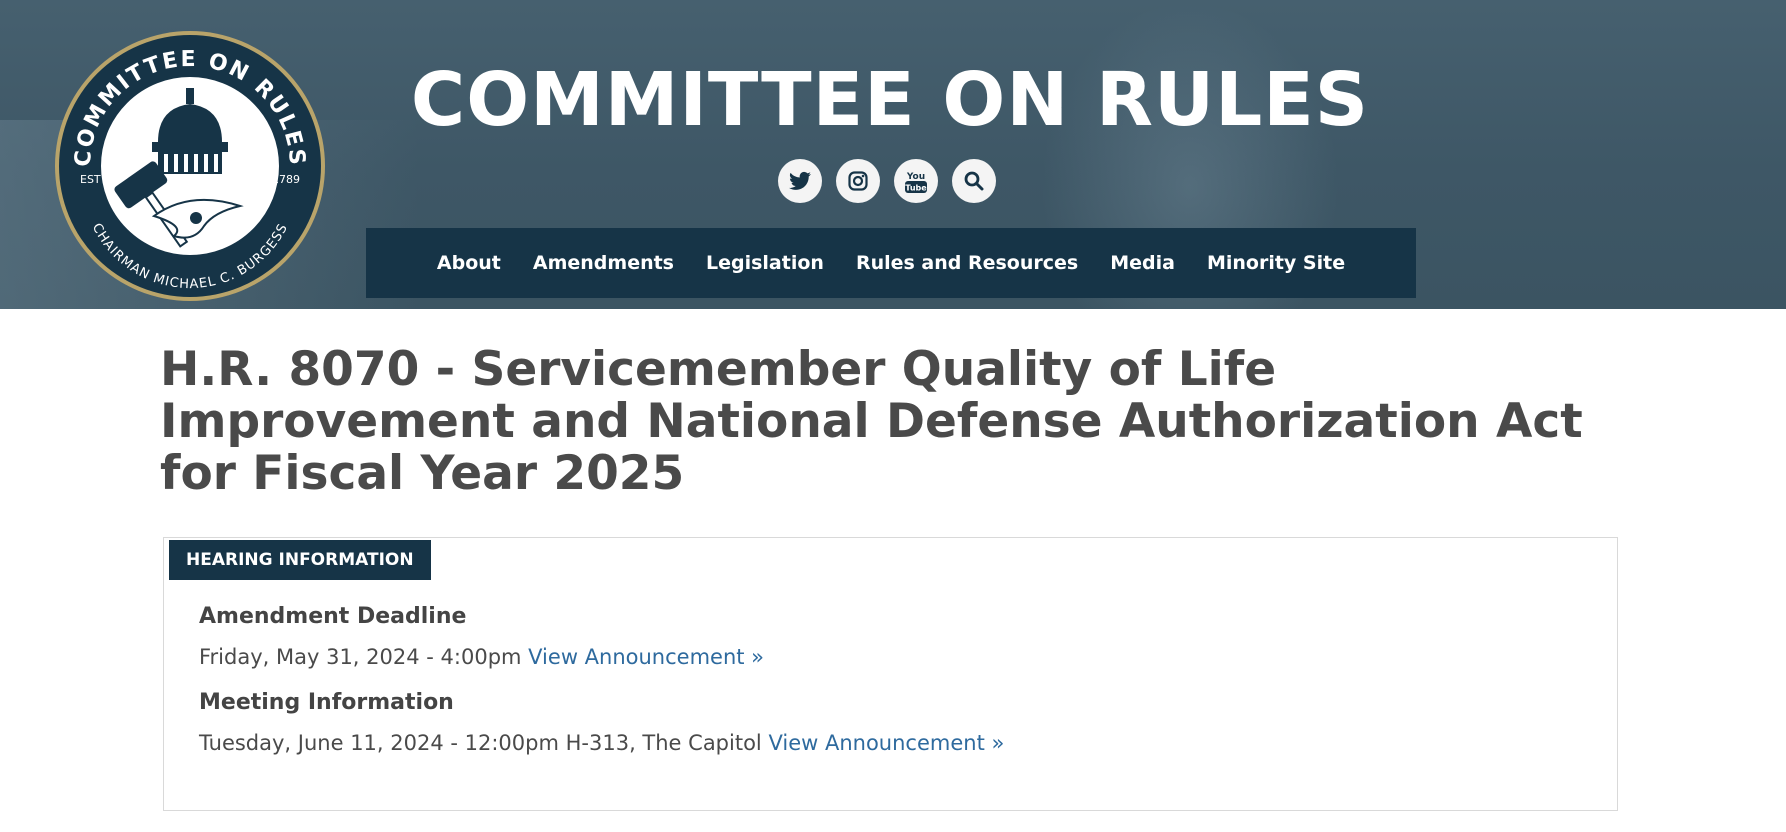  I want to click on seal-est-label: EST, so click(90, 179).